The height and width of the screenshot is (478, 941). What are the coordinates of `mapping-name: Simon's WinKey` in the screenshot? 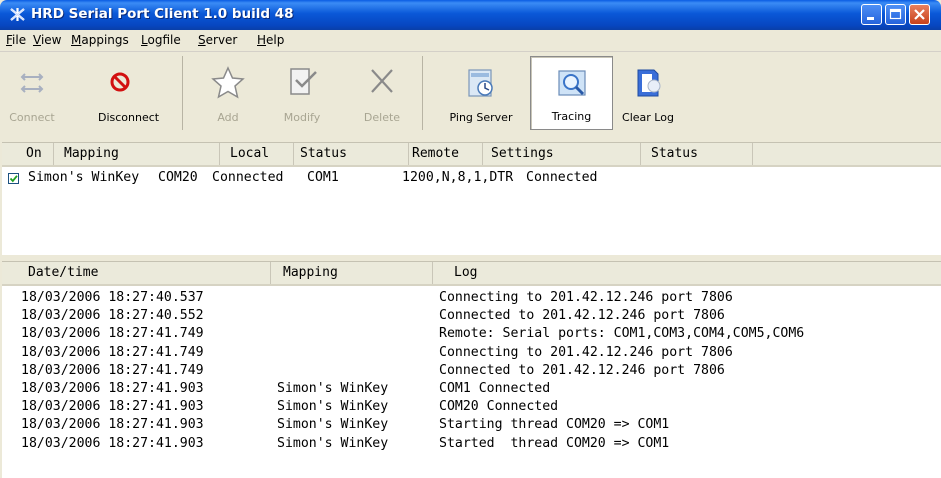 It's located at (84, 177).